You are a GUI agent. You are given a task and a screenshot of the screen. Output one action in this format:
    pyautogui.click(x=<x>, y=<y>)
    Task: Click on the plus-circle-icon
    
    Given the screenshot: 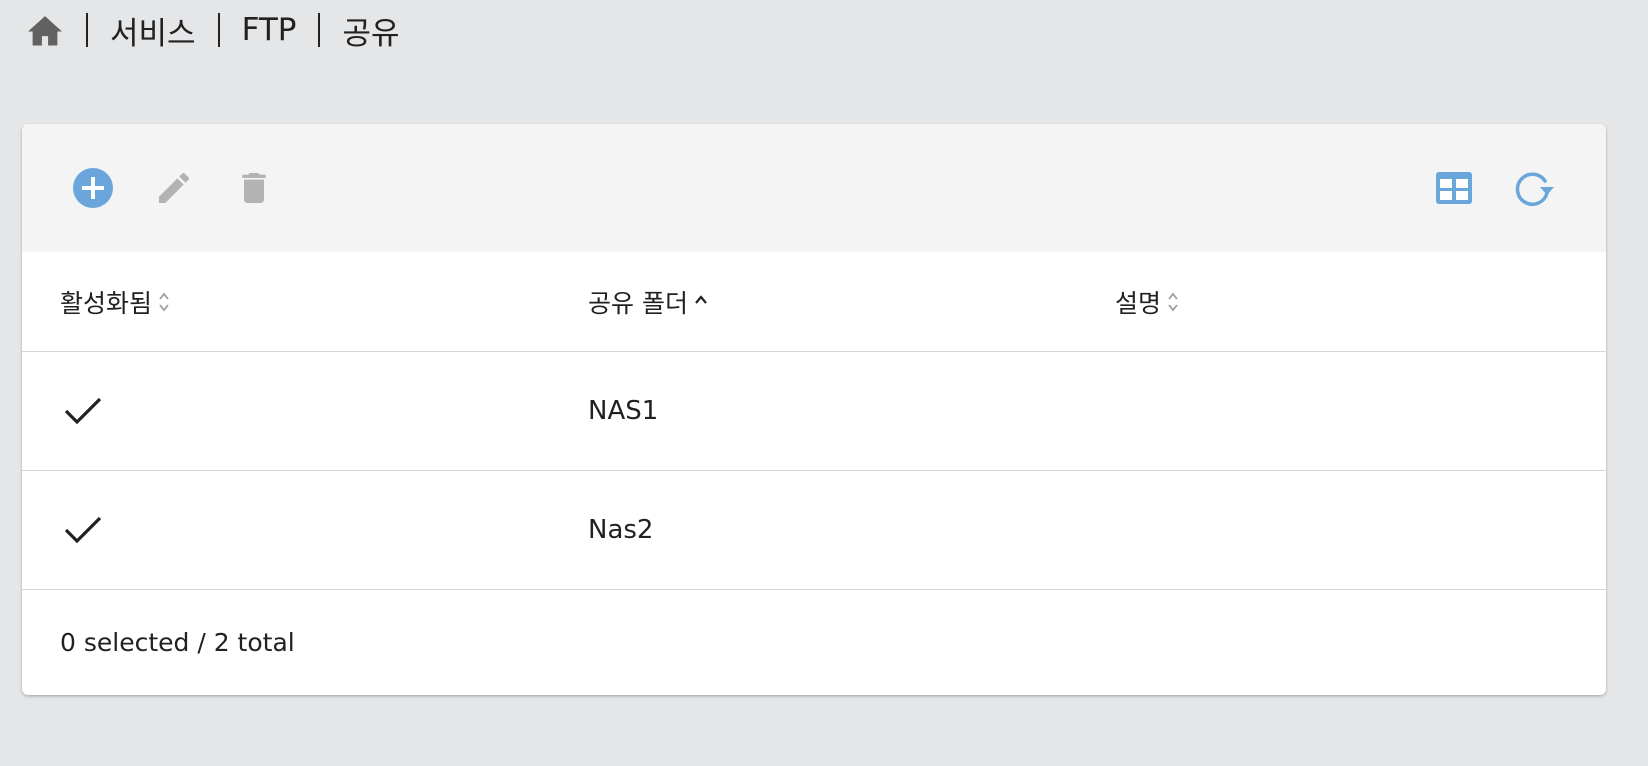 What is the action you would take?
    pyautogui.click(x=93, y=188)
    